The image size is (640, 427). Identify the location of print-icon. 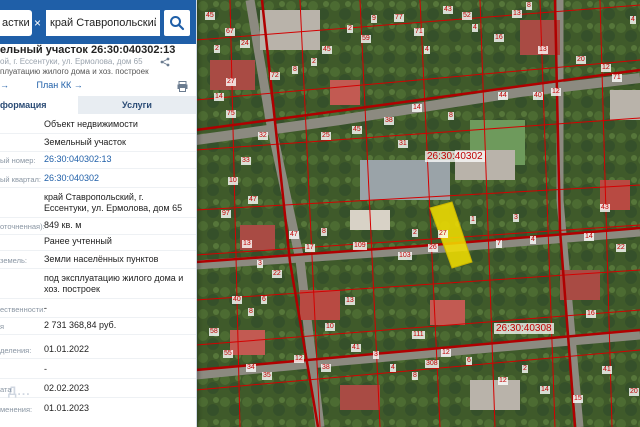
(182, 86).